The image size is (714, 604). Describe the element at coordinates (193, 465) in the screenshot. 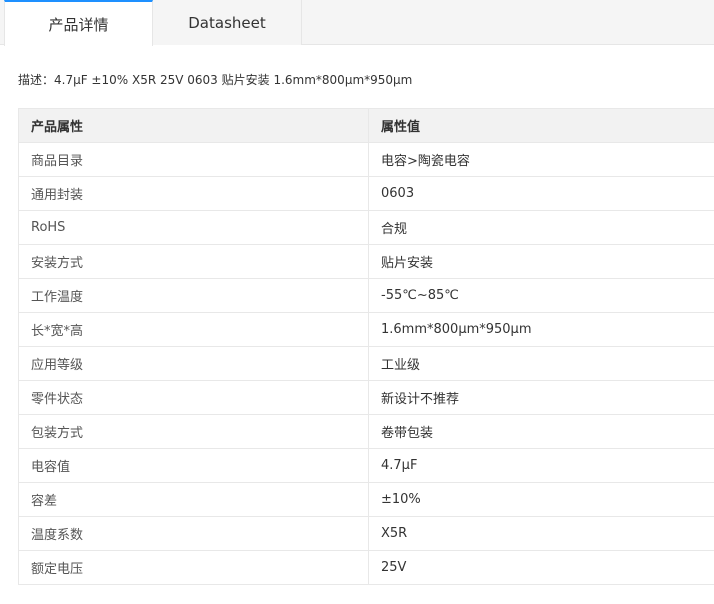

I see `attribute-name: 电容值` at that location.